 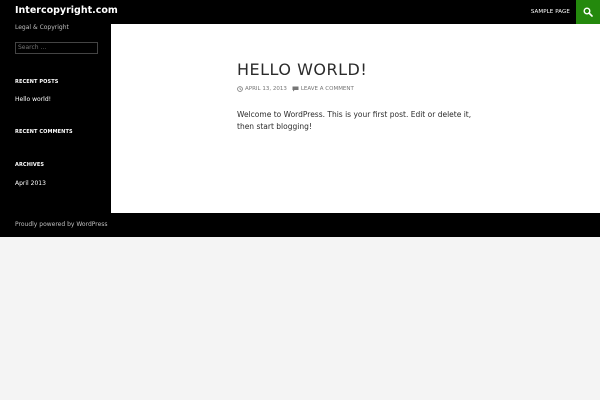 I want to click on sidebar-search-input, so click(x=56, y=48).